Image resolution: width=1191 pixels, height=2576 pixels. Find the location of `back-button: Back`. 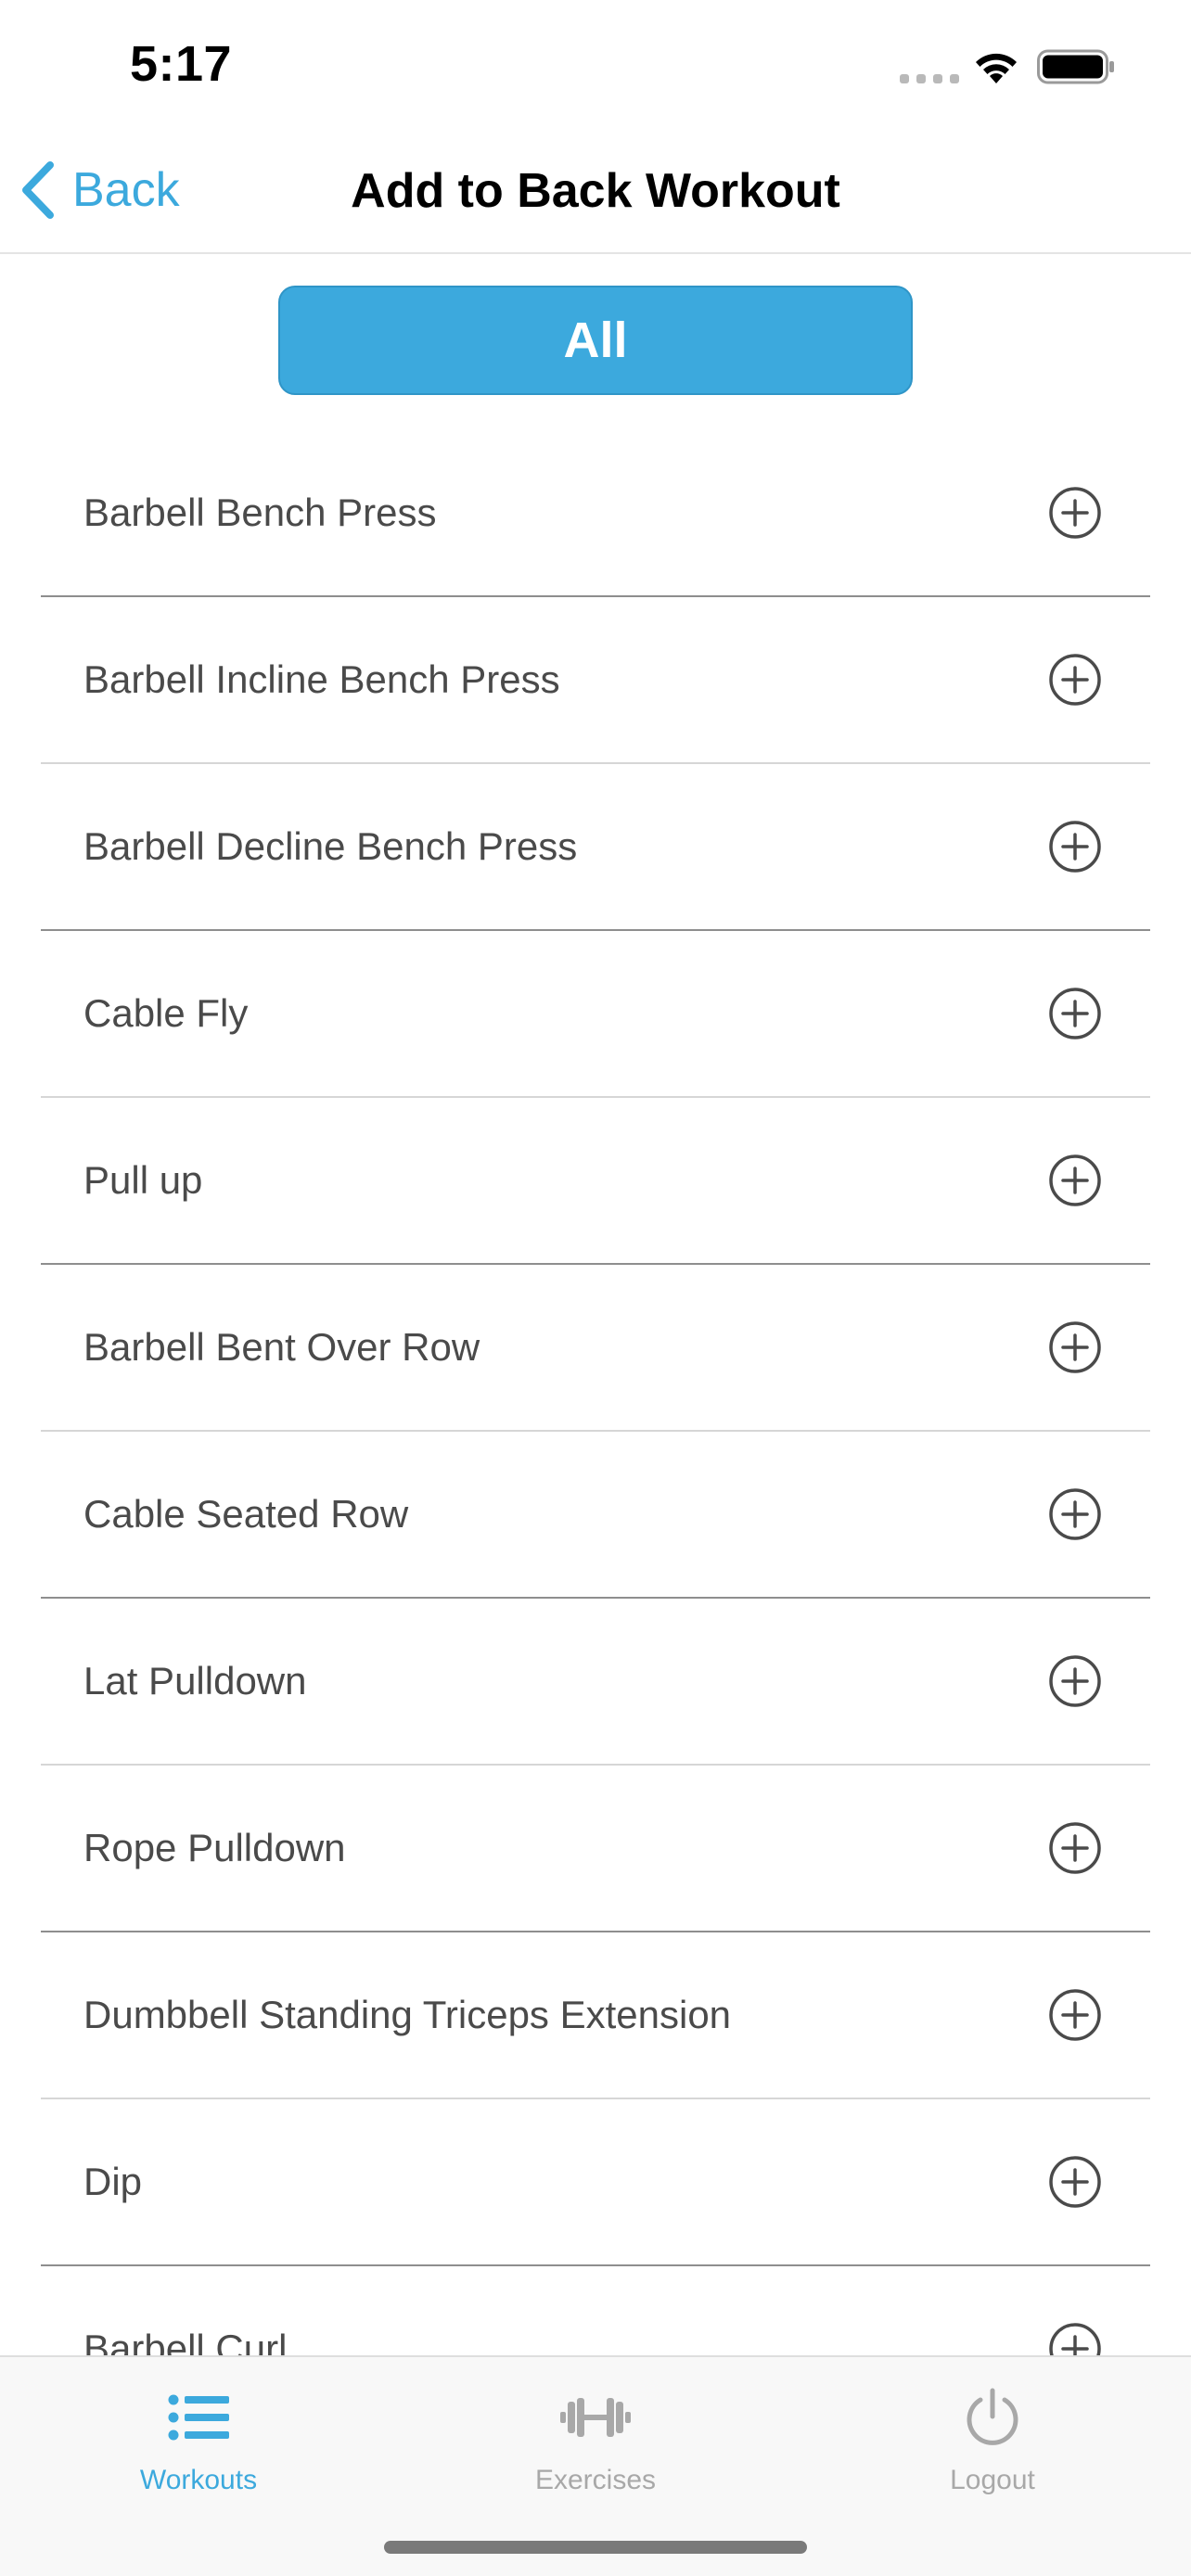

back-button: Back is located at coordinates (99, 191).